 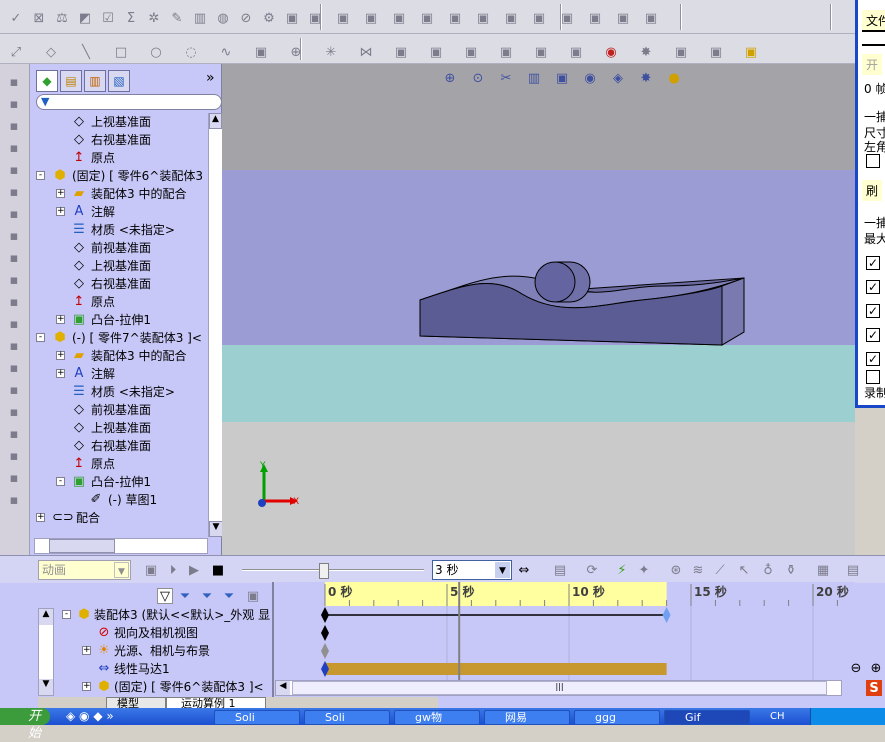 I want to click on tree-item: ◇ 上视基准面, so click(x=119, y=266).